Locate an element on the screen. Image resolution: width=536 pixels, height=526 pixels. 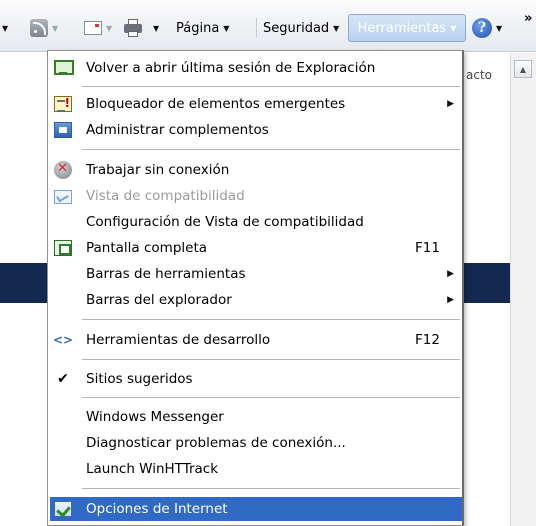
seguridad-label: Seguridad is located at coordinates (296, 28).